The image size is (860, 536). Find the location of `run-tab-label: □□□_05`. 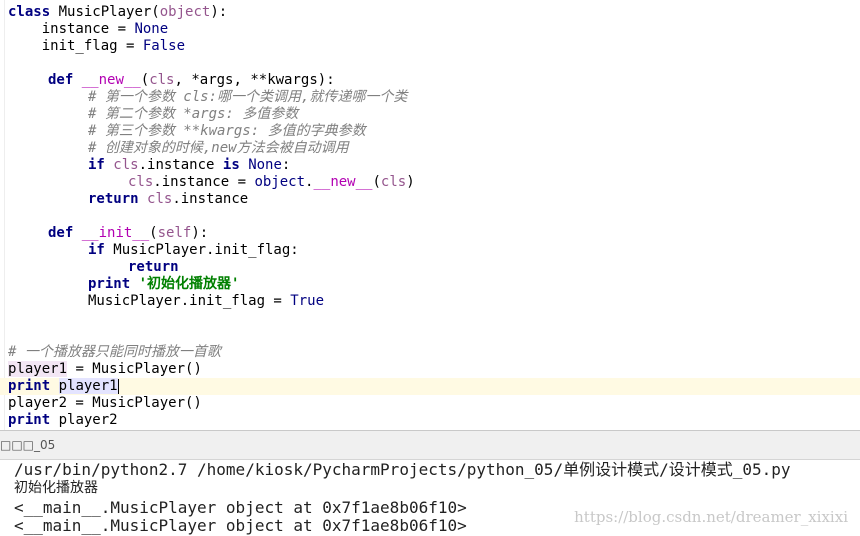

run-tab-label: □□□_05 is located at coordinates (28, 445).